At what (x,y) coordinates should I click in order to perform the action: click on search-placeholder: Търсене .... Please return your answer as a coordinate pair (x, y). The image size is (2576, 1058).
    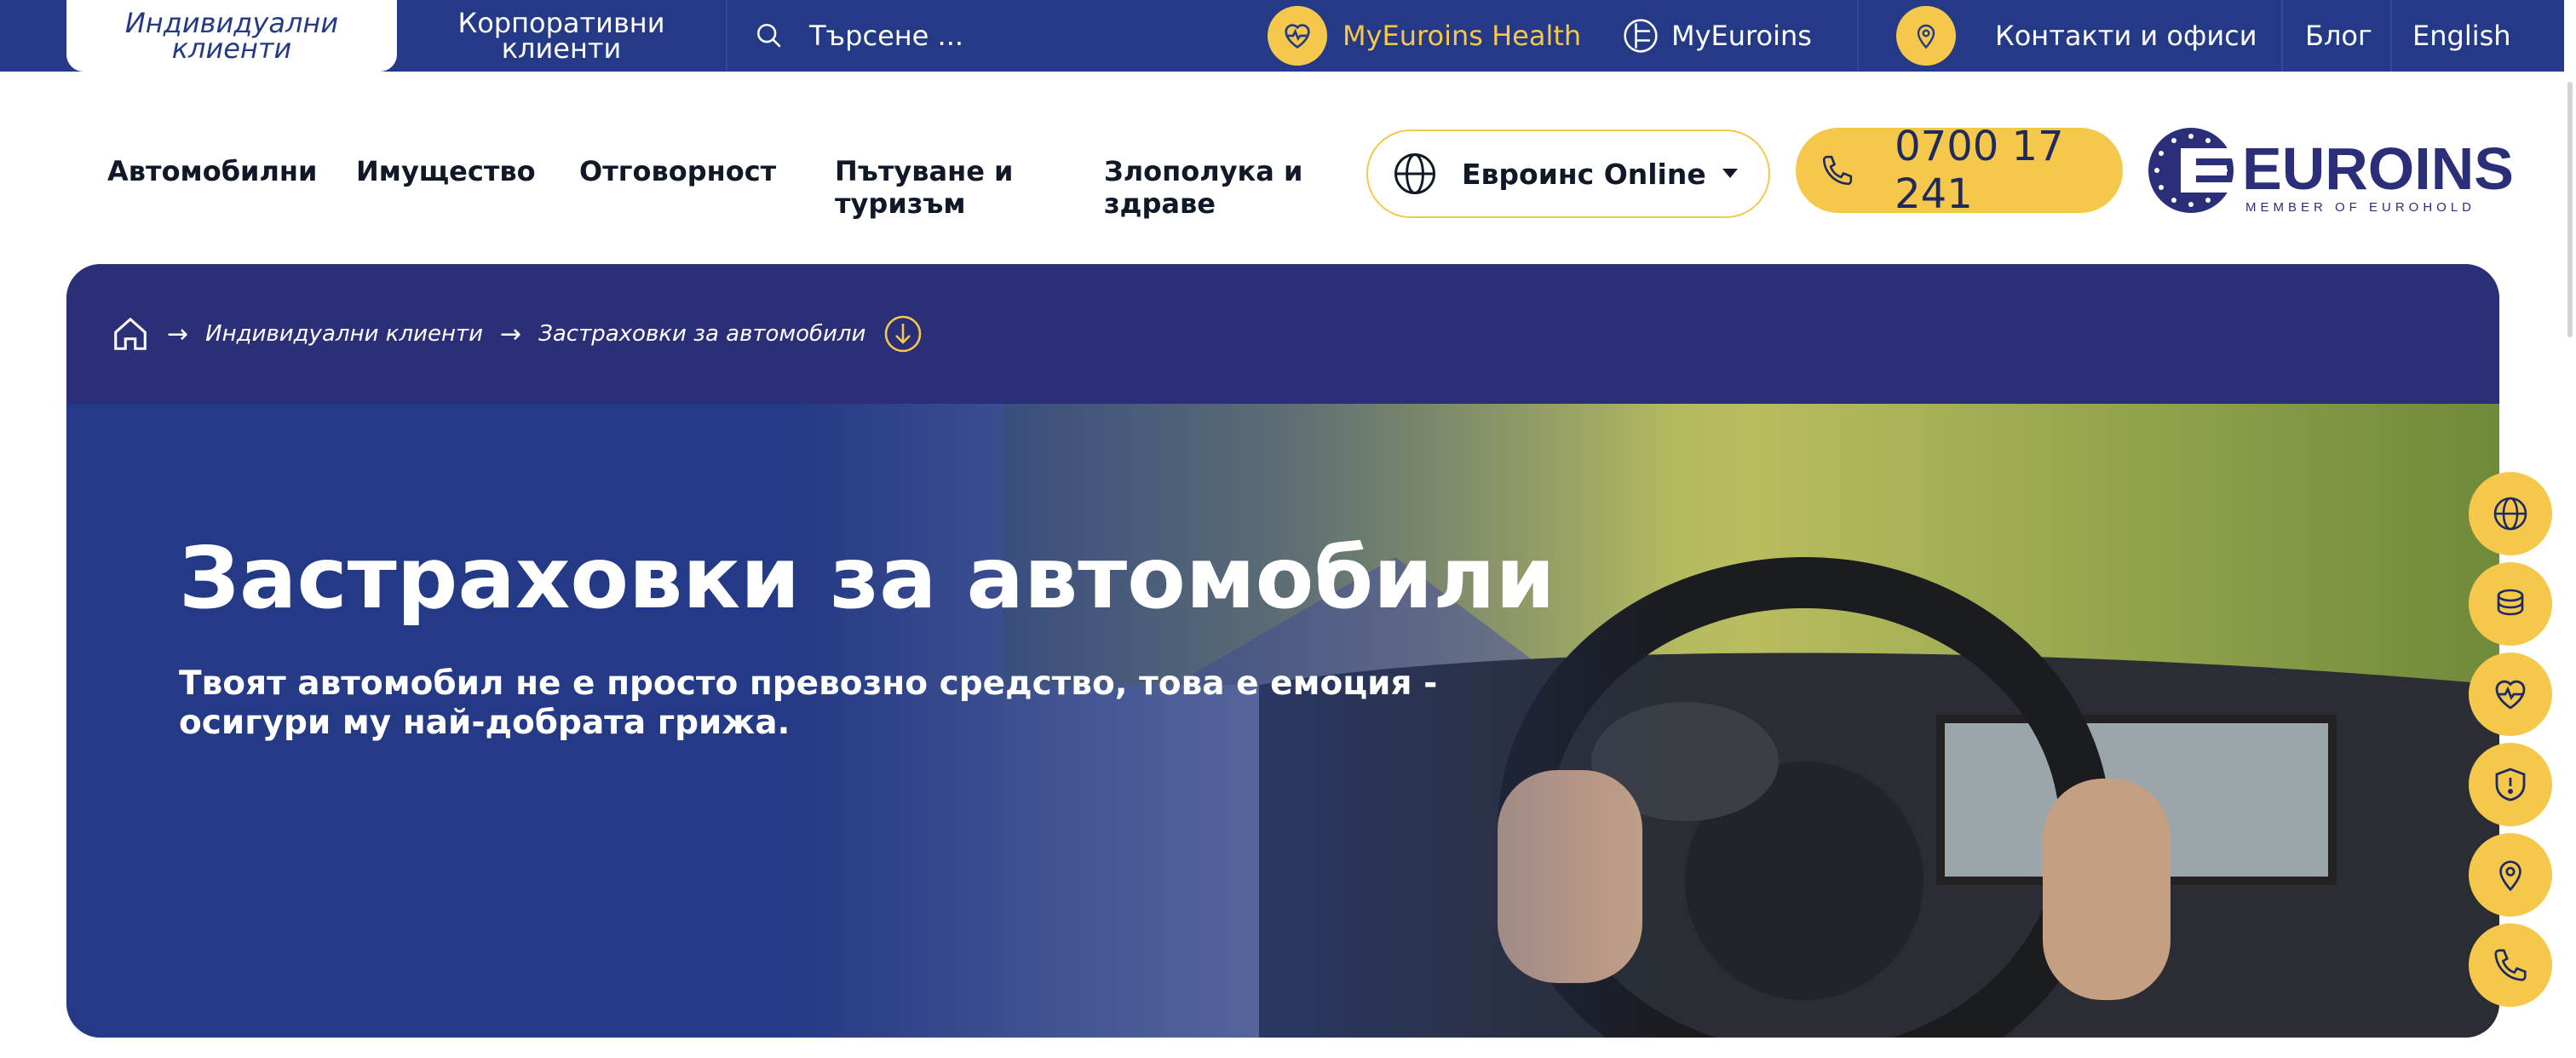
    Looking at the image, I should click on (886, 36).